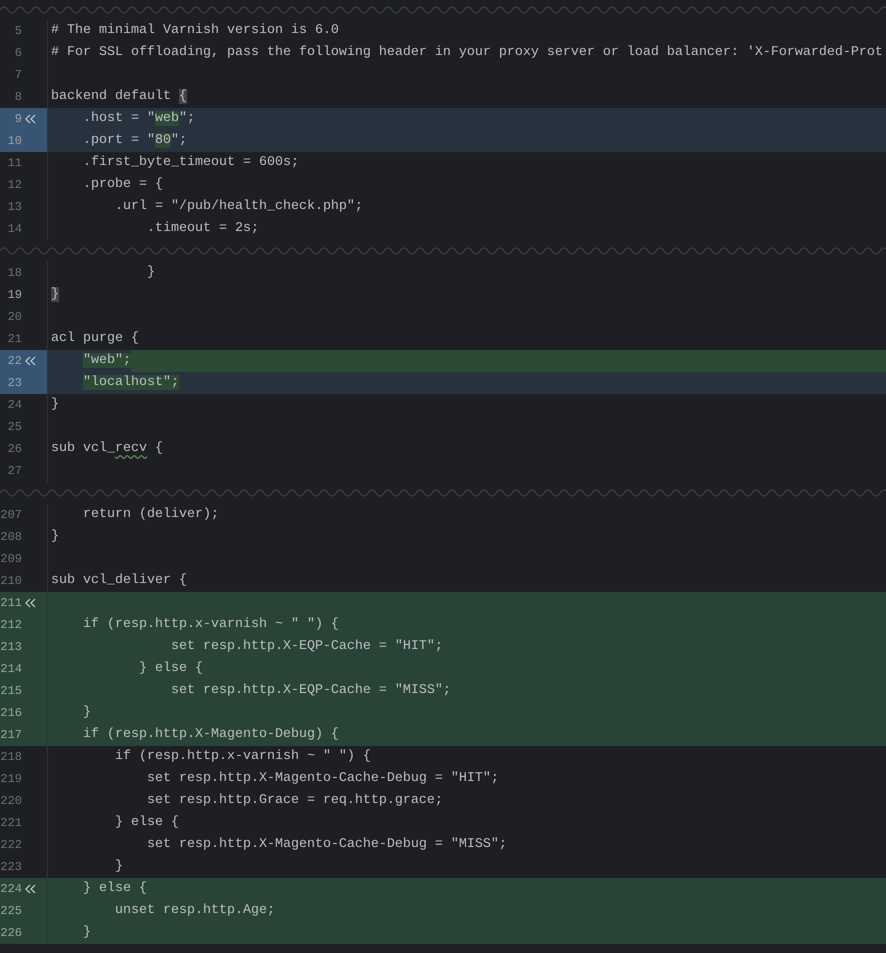  I want to click on line-number: 21, so click(14, 339).